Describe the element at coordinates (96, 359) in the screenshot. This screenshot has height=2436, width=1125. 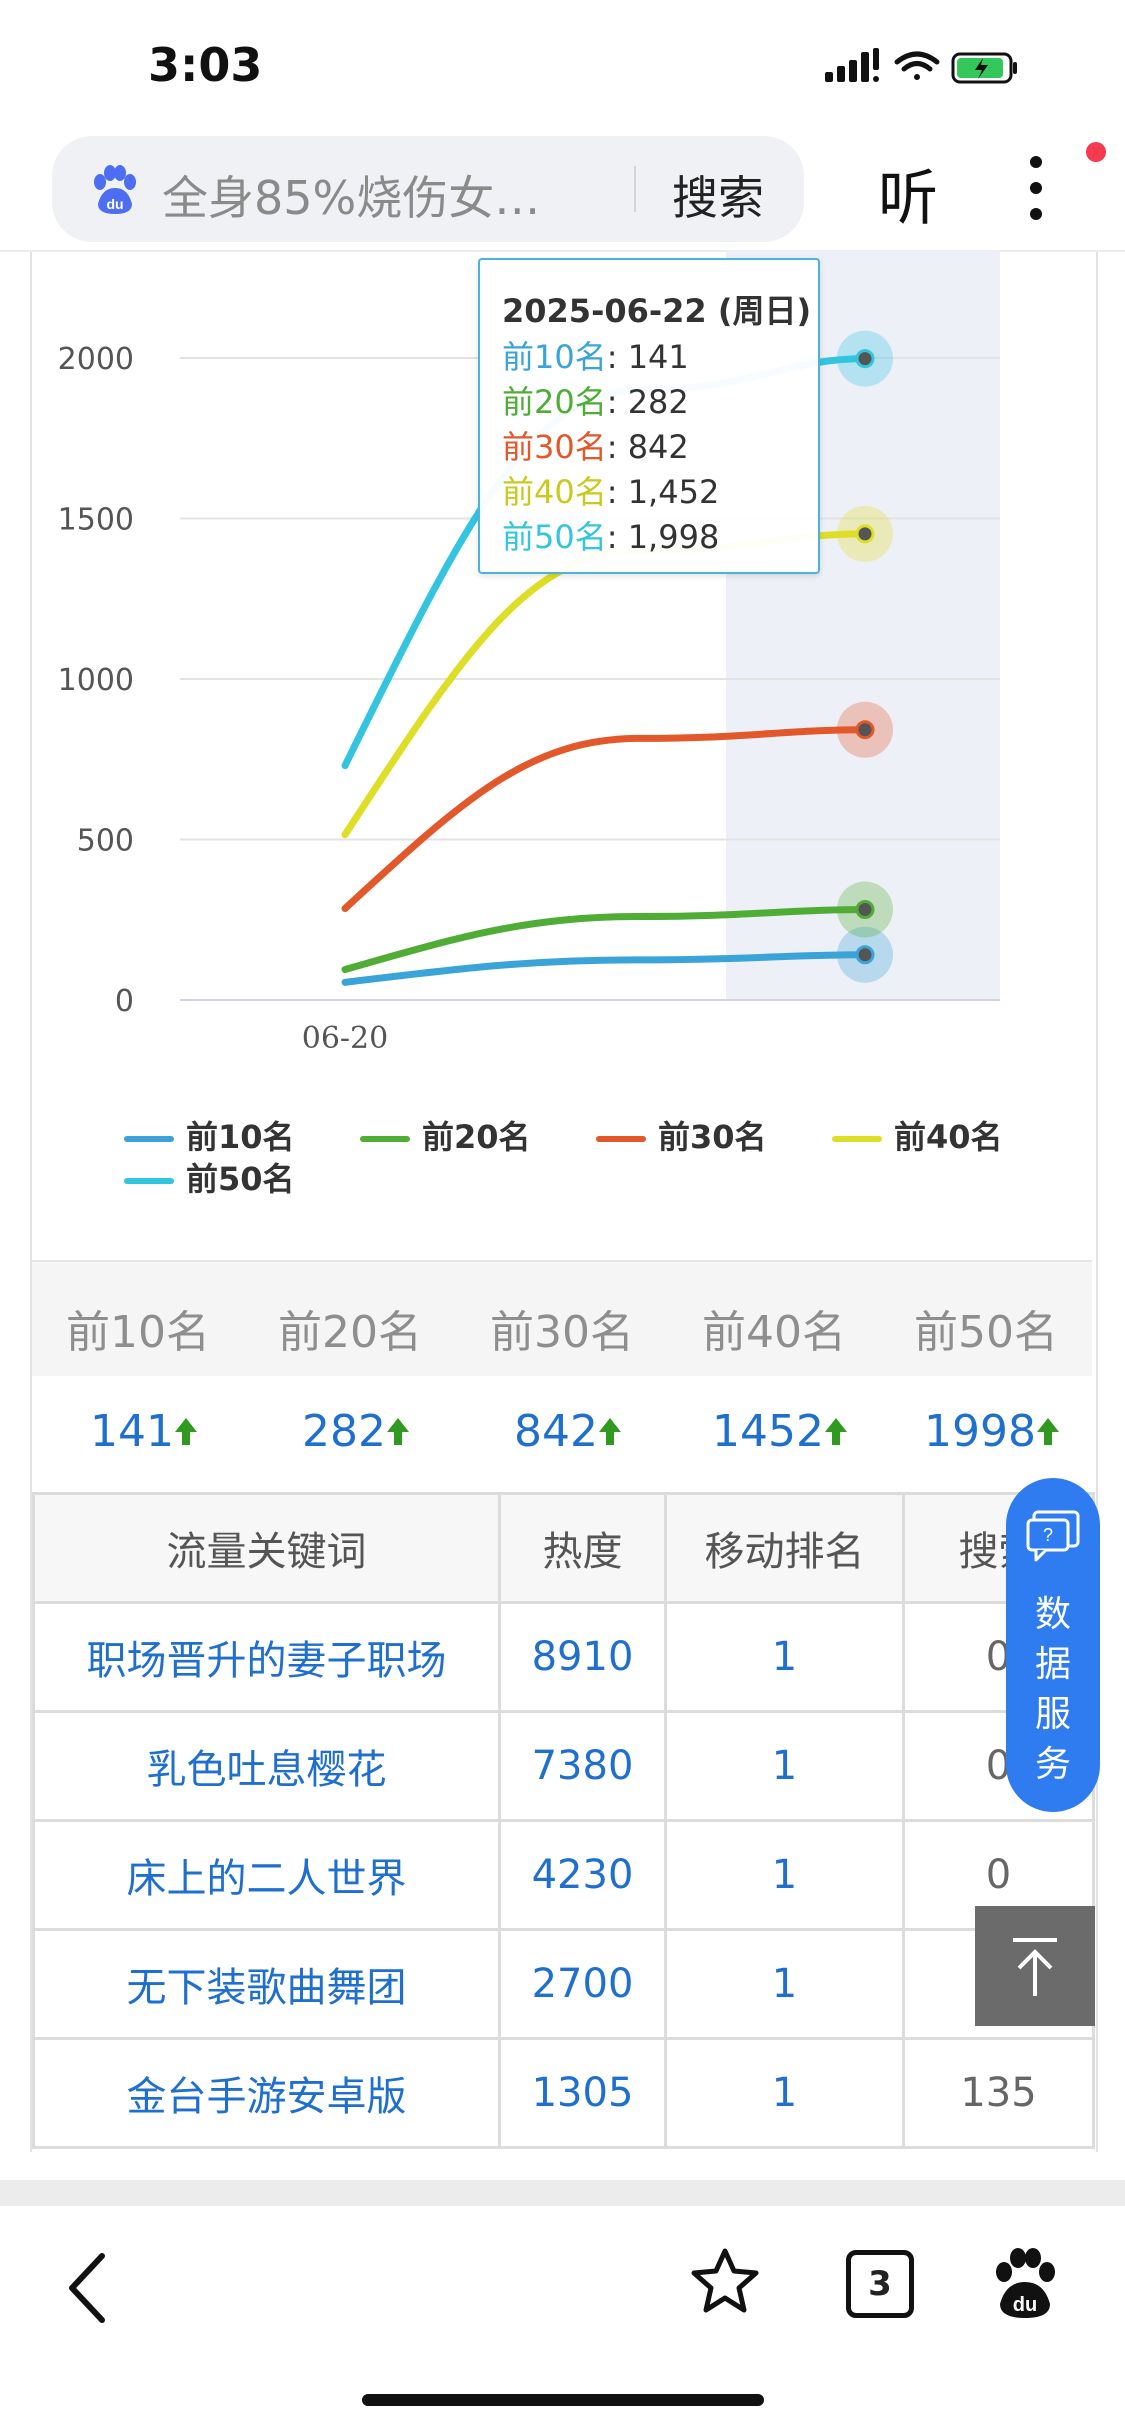
I see `y-tick-label: 2000` at that location.